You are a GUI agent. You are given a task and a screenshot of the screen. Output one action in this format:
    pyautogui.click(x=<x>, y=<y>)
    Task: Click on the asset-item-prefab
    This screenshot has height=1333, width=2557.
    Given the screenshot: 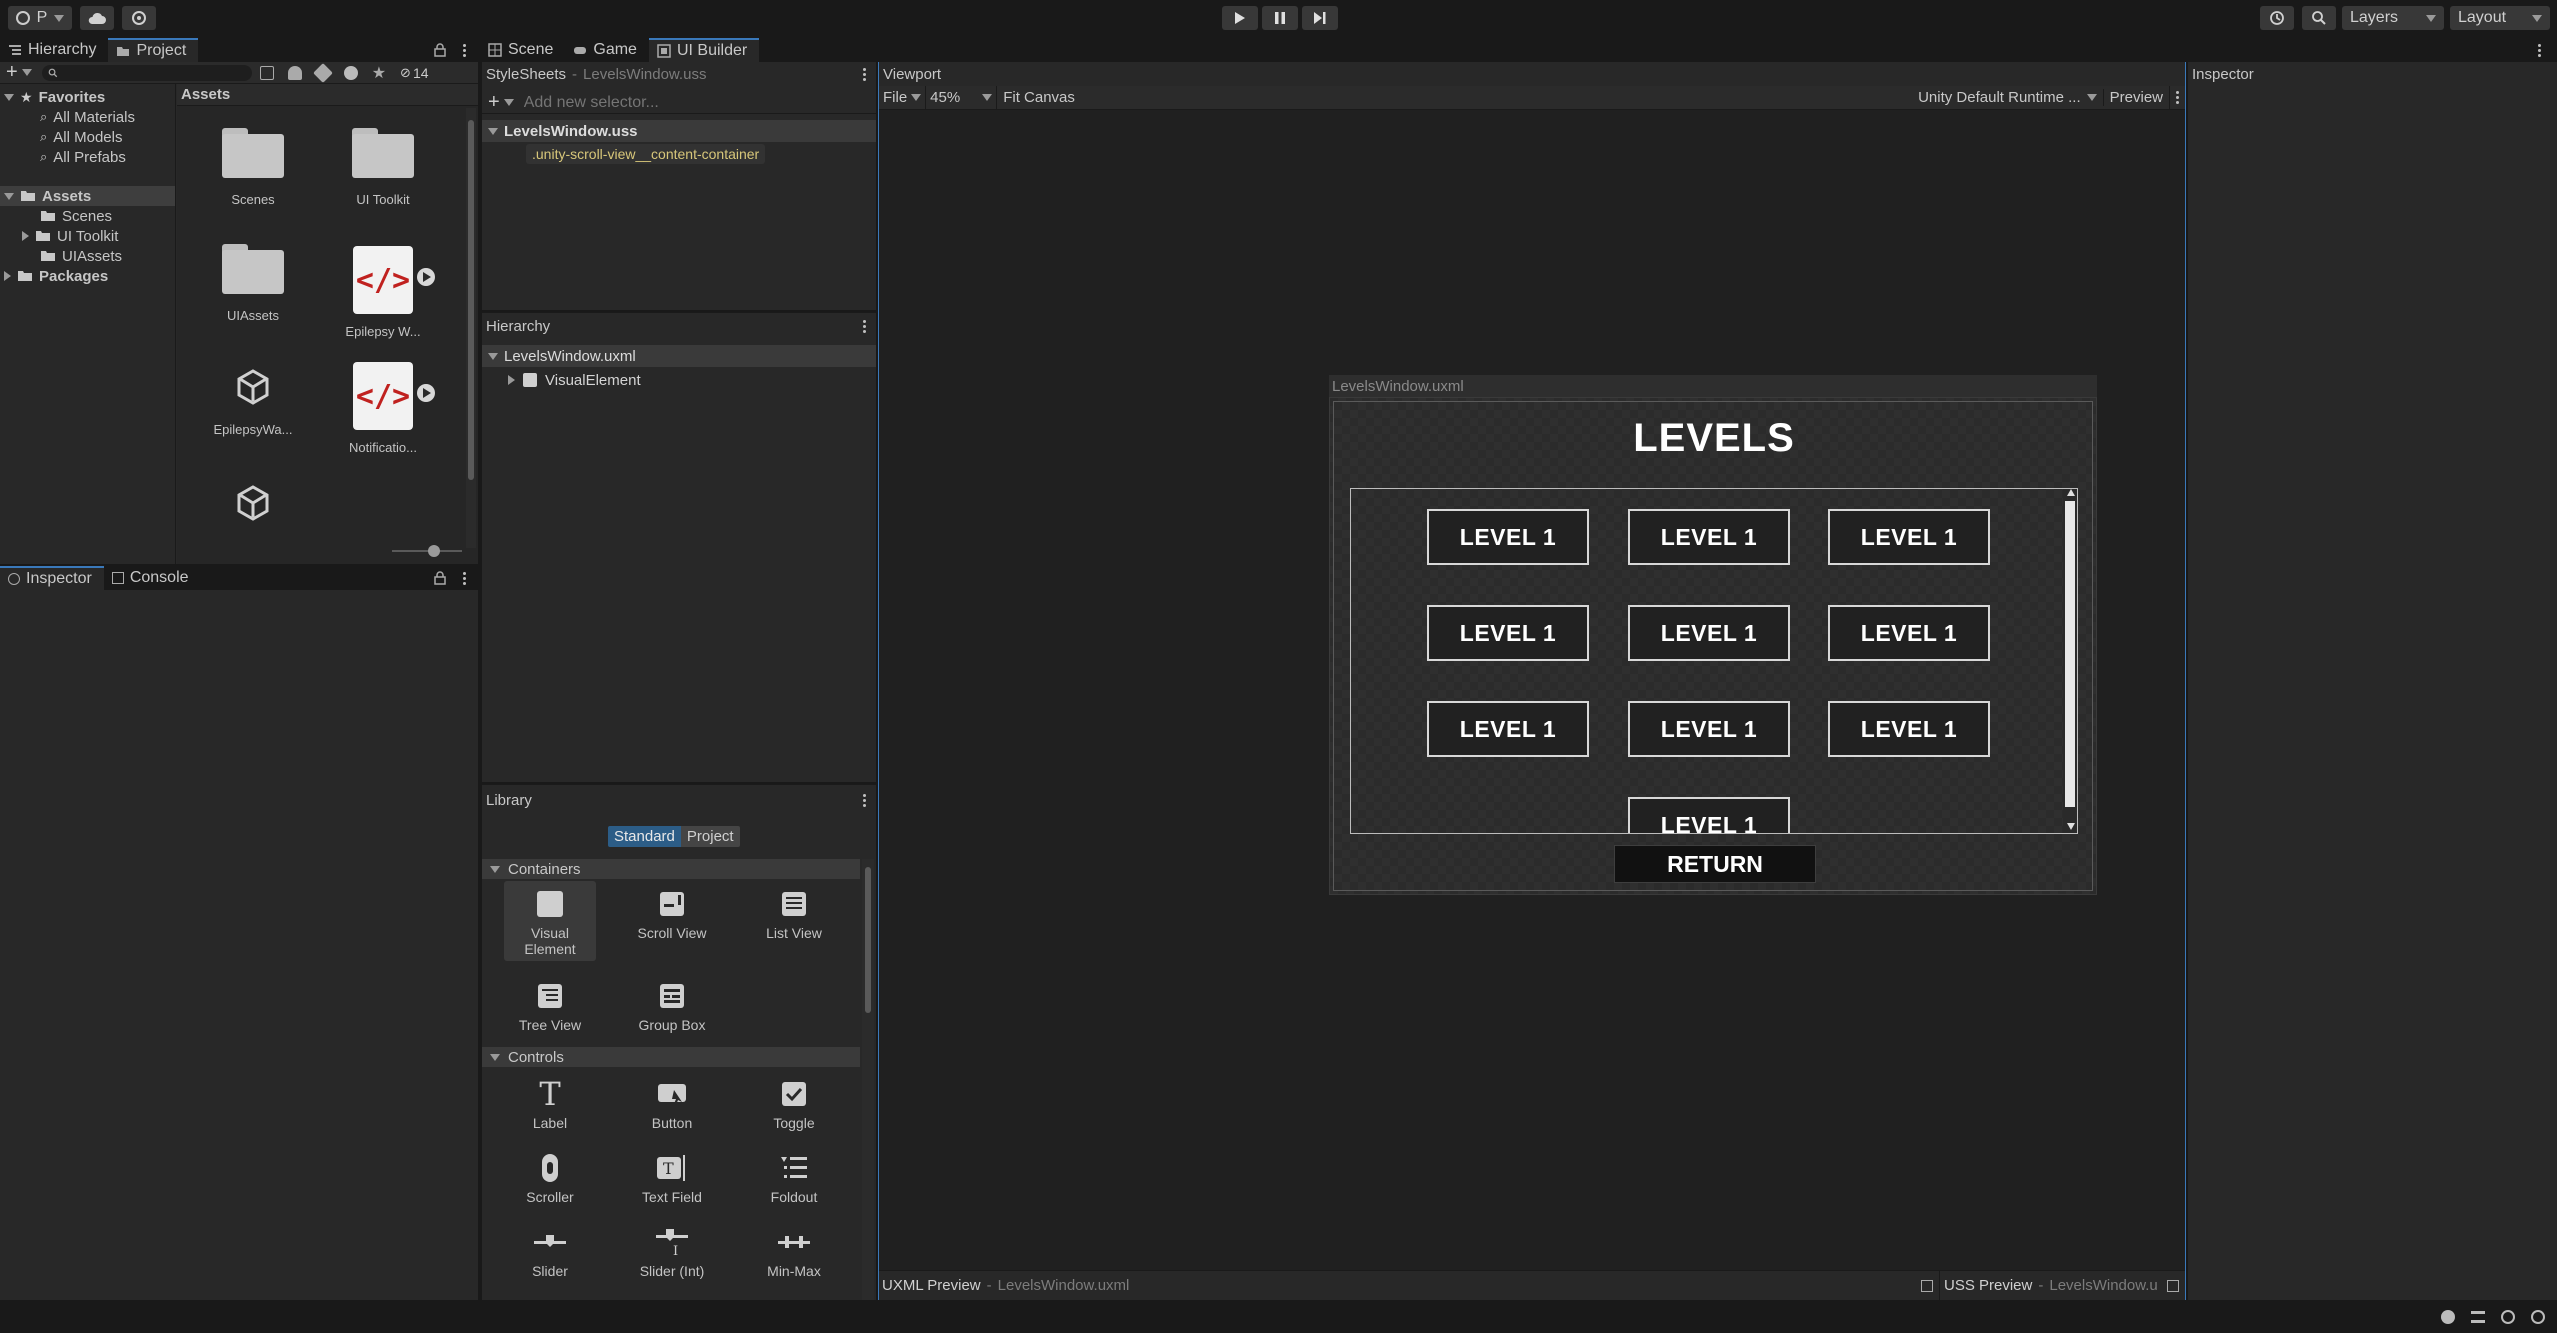 What is the action you would take?
    pyautogui.click(x=253, y=504)
    